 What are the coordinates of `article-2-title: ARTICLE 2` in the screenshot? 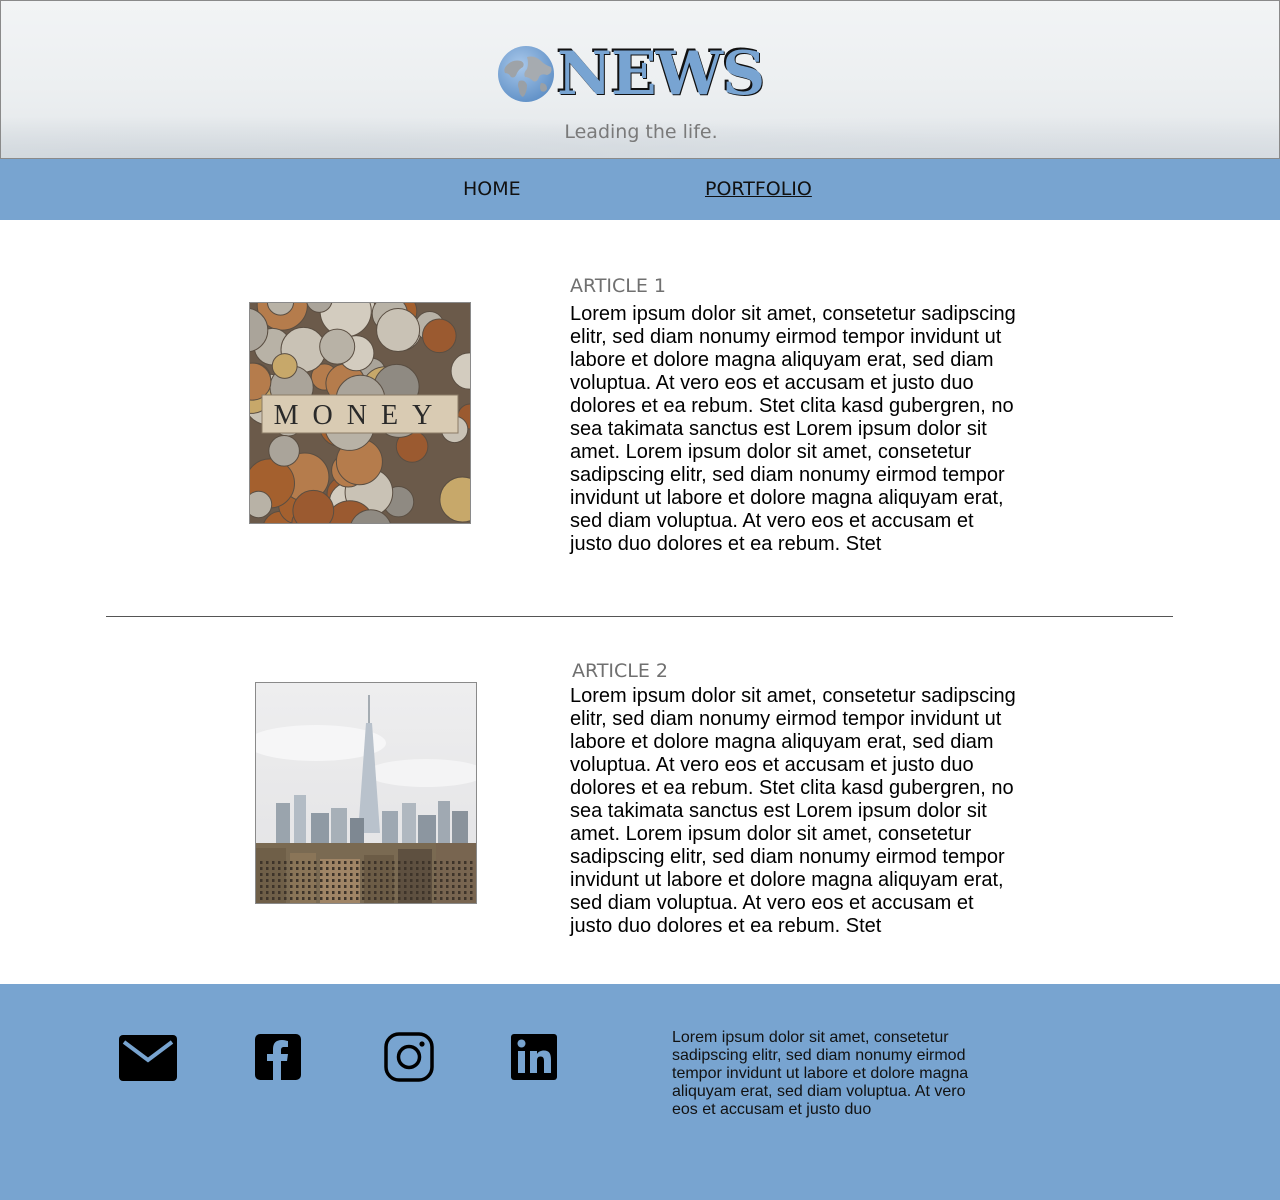 It's located at (620, 671).